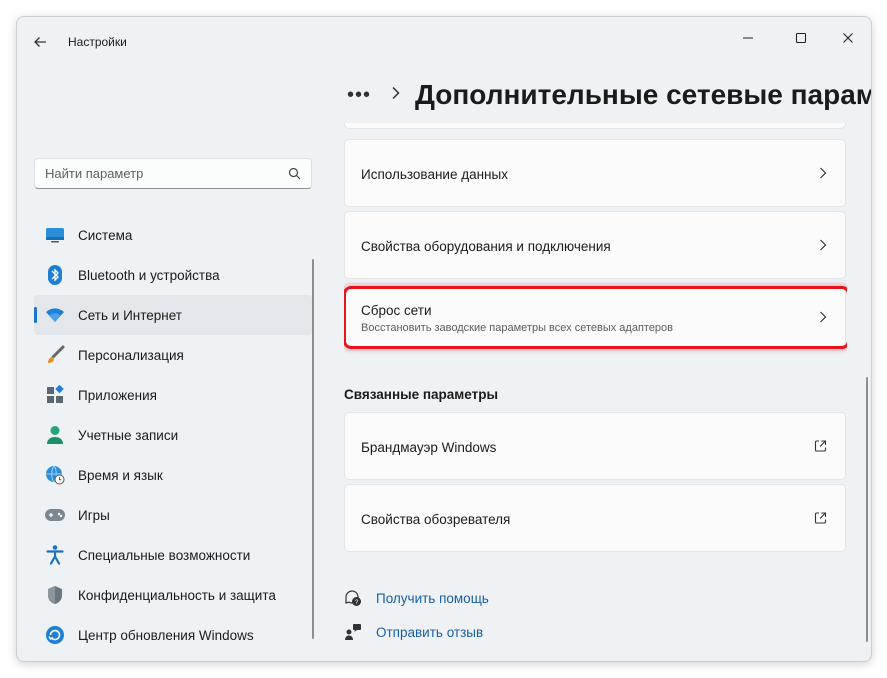 This screenshot has height=678, width=887. What do you see at coordinates (353, 598) in the screenshot?
I see `help-icon: ?` at bounding box center [353, 598].